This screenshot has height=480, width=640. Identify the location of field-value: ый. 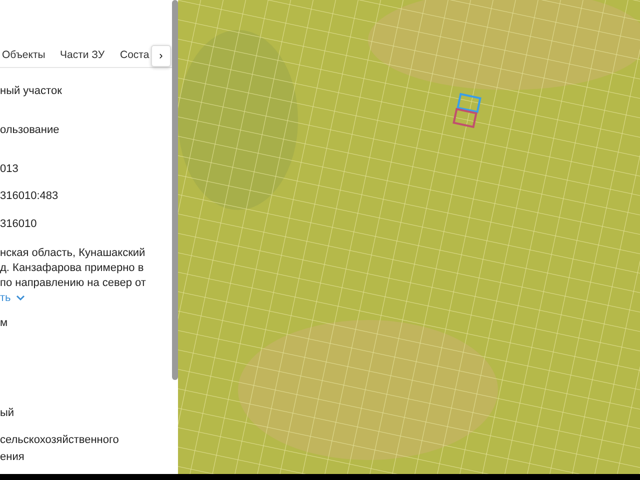
(8, 413).